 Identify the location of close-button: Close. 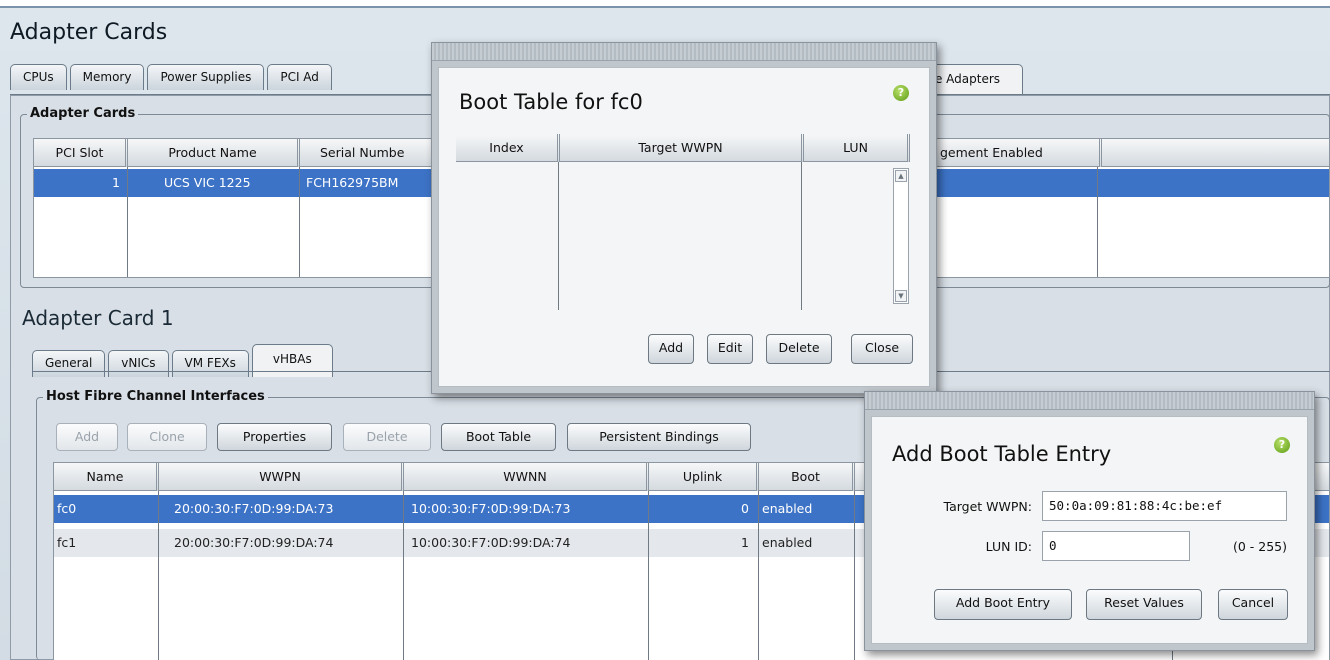
(882, 349).